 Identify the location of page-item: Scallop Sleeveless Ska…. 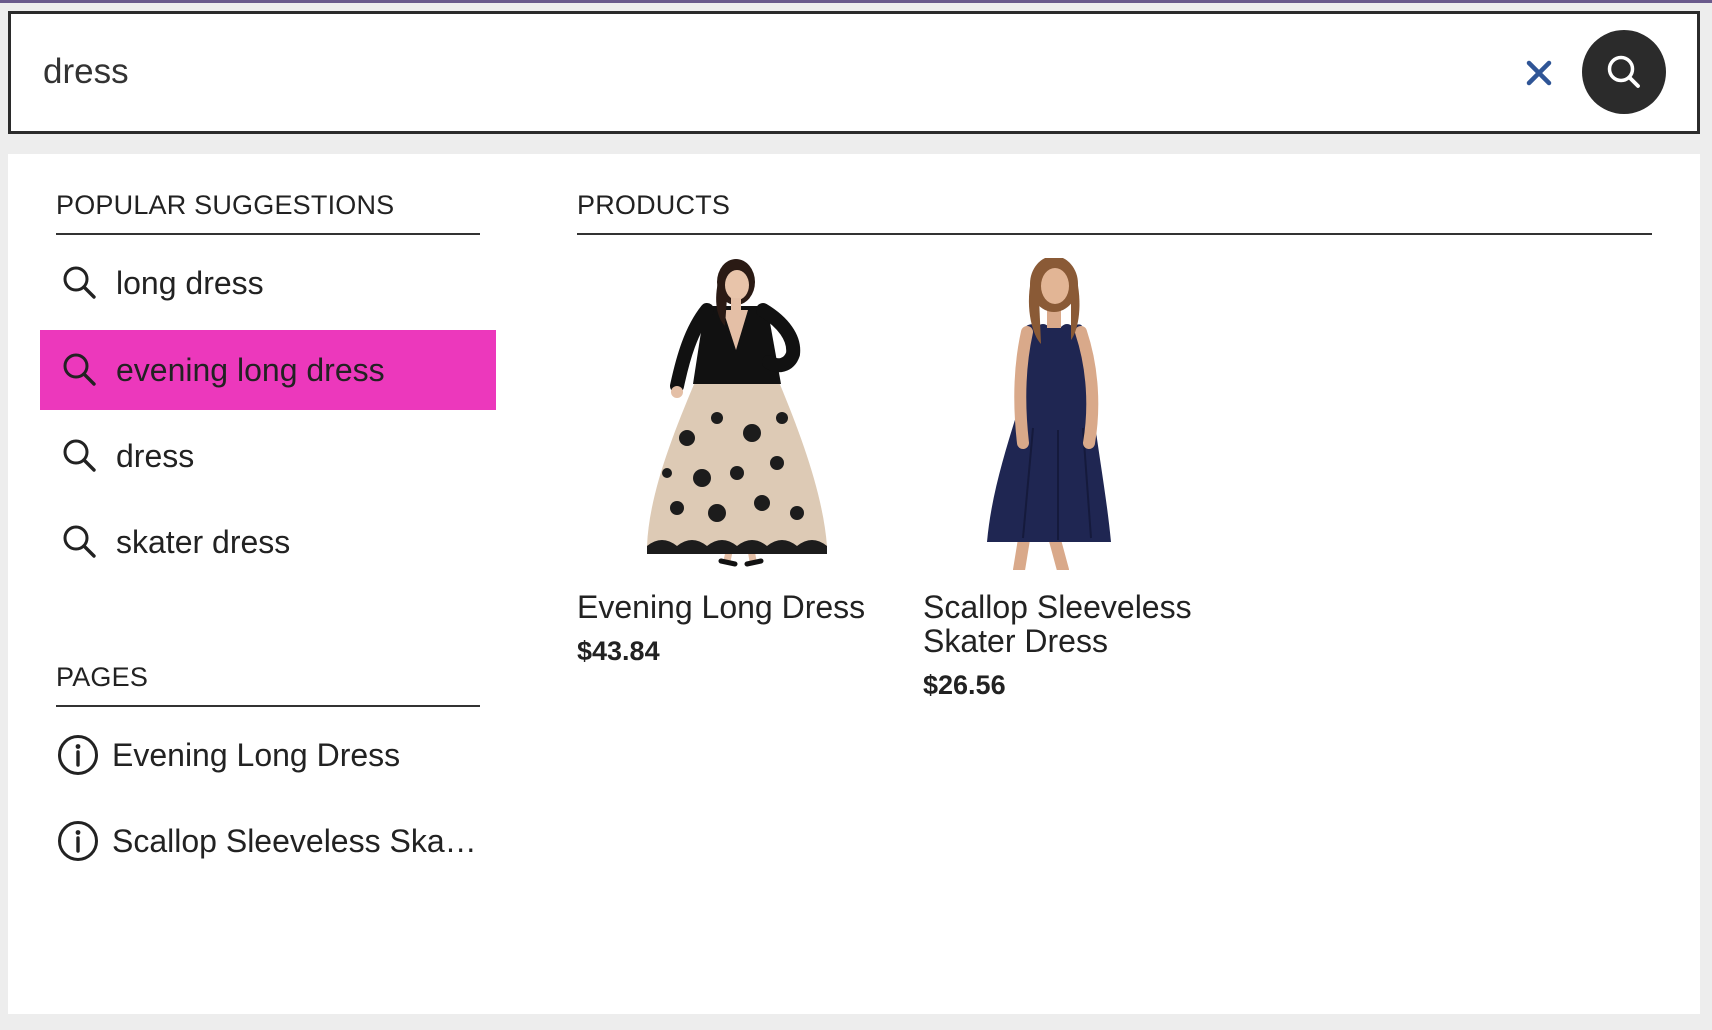
(276, 841).